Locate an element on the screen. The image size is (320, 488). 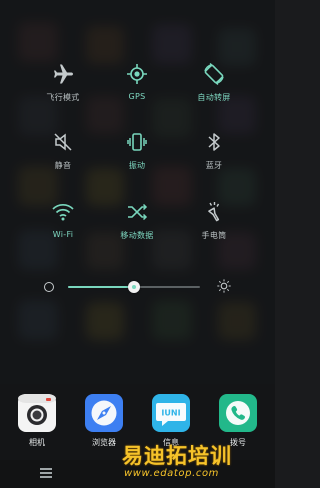
quick-settings-row: 飞行模式 GPS 自动转屏 is located at coordinates (137, 90).